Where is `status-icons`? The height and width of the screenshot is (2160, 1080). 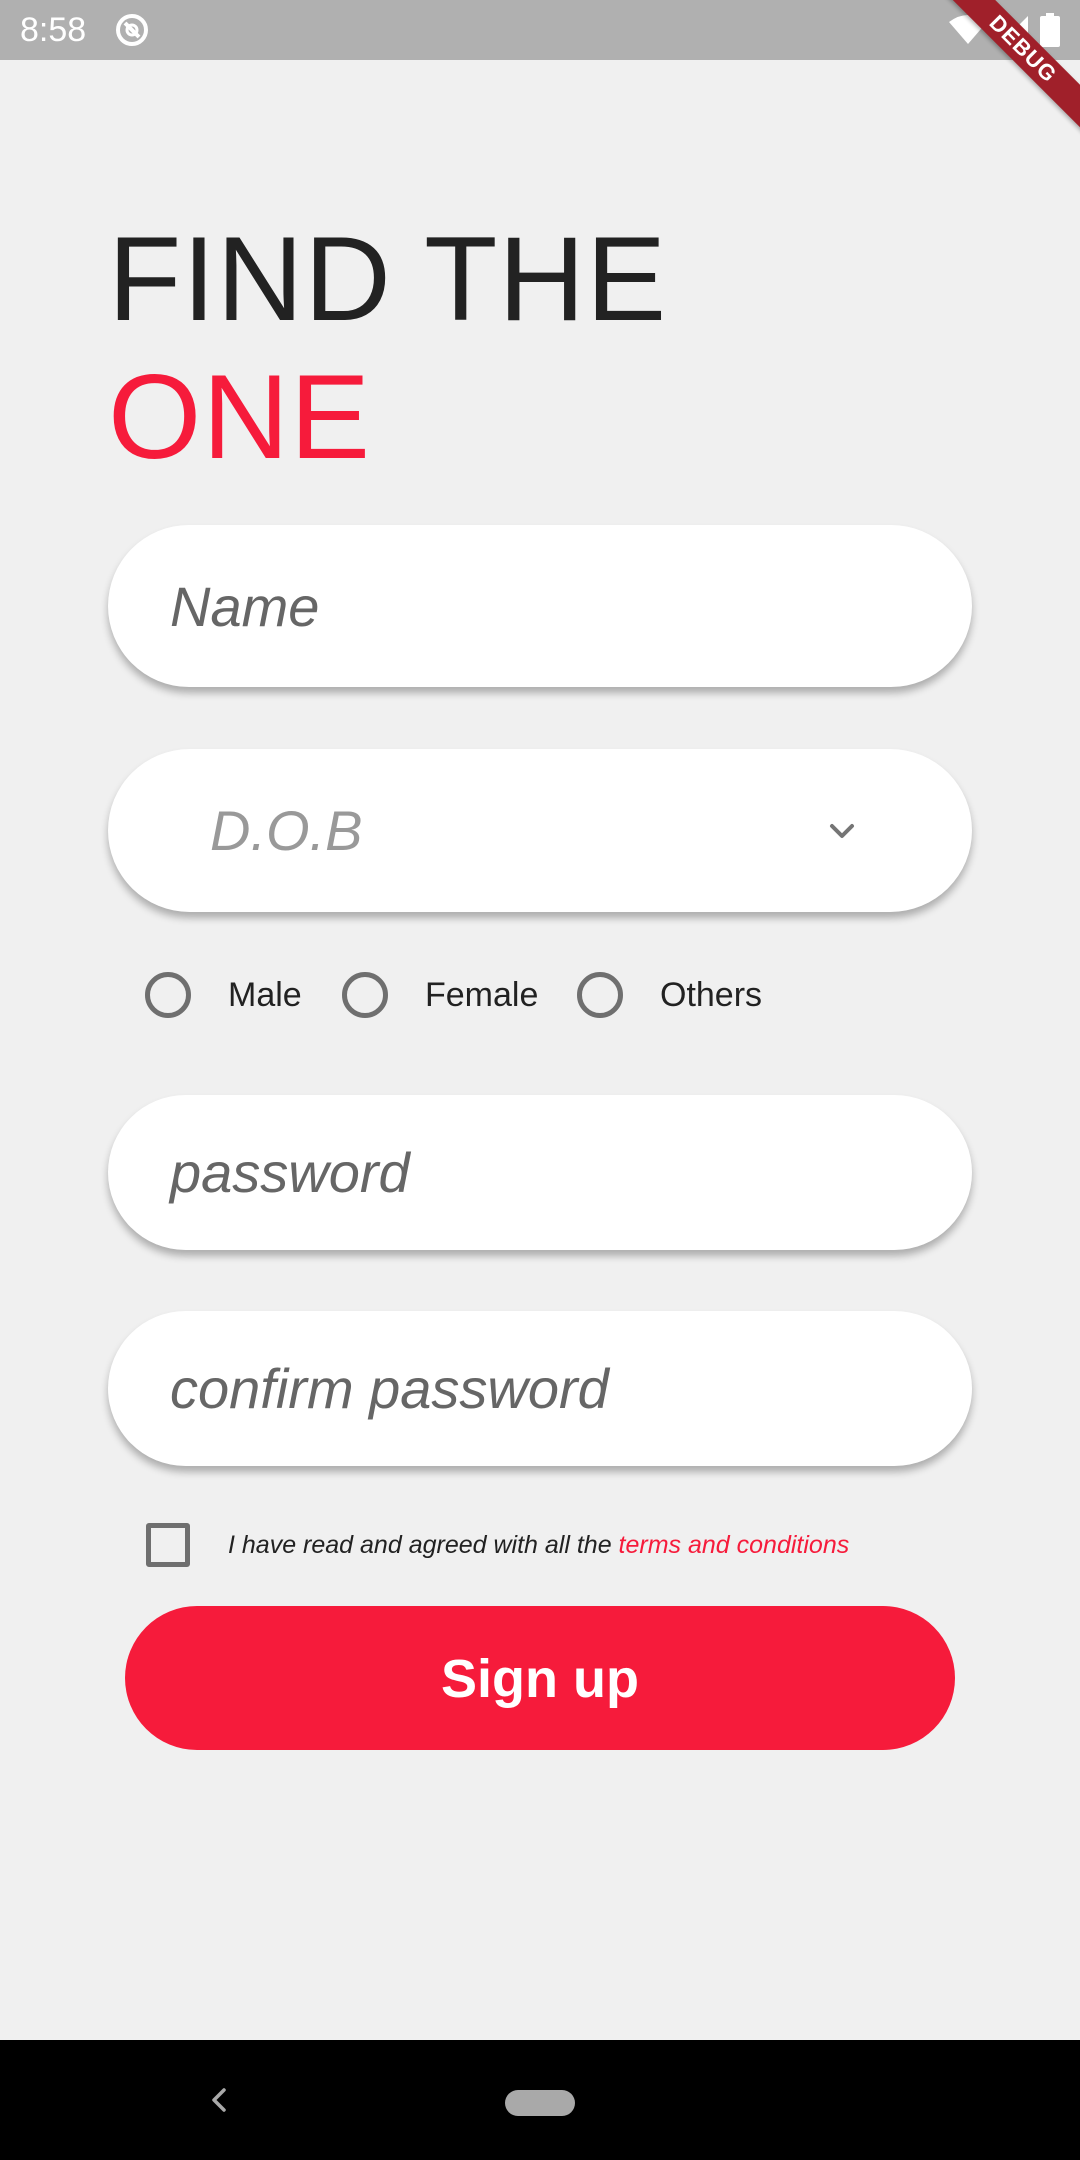
status-icons is located at coordinates (1004, 30).